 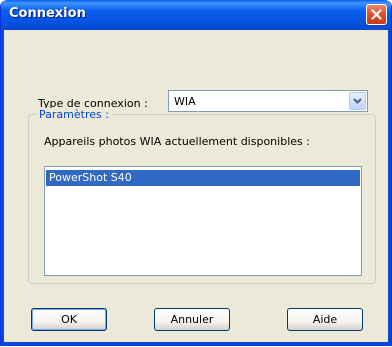 What do you see at coordinates (196, 343) in the screenshot?
I see `window-border-bottom` at bounding box center [196, 343].